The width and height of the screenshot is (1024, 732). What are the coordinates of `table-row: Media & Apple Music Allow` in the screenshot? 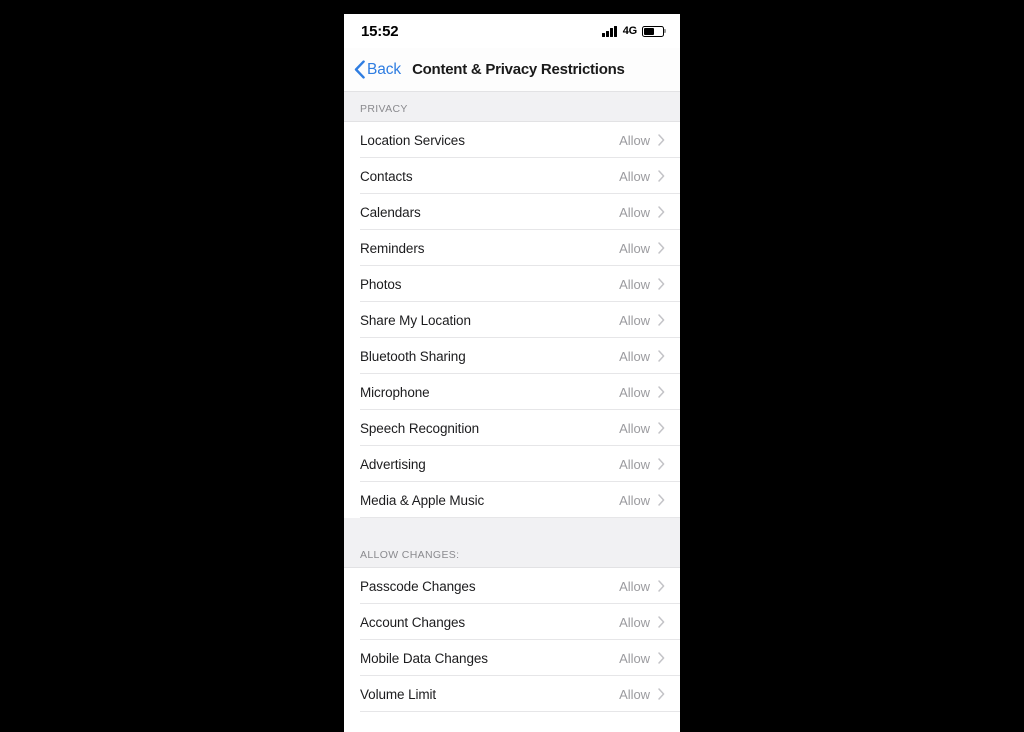 It's located at (512, 500).